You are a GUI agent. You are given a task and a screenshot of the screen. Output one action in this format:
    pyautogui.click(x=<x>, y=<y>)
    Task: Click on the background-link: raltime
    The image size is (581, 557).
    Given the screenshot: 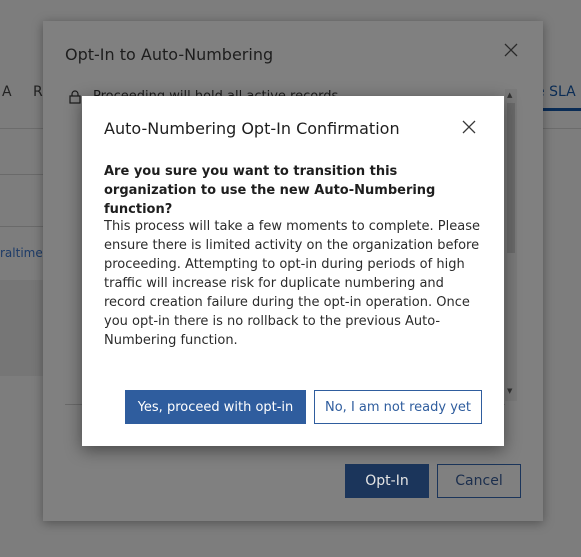 What is the action you would take?
    pyautogui.click(x=21, y=253)
    